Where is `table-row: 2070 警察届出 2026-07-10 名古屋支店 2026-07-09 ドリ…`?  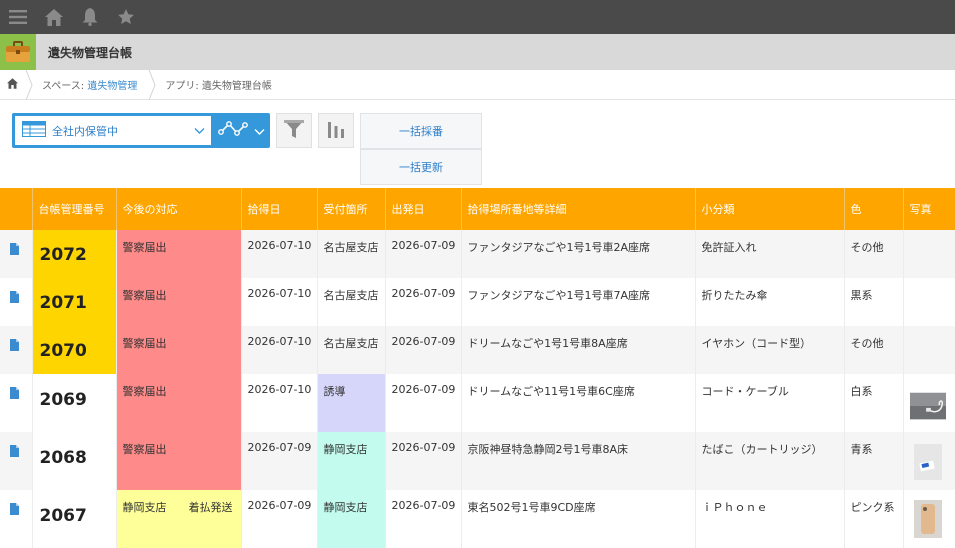
table-row: 2070 警察届出 2026-07-10 名古屋支店 2026-07-09 ドリ… is located at coordinates (477, 350).